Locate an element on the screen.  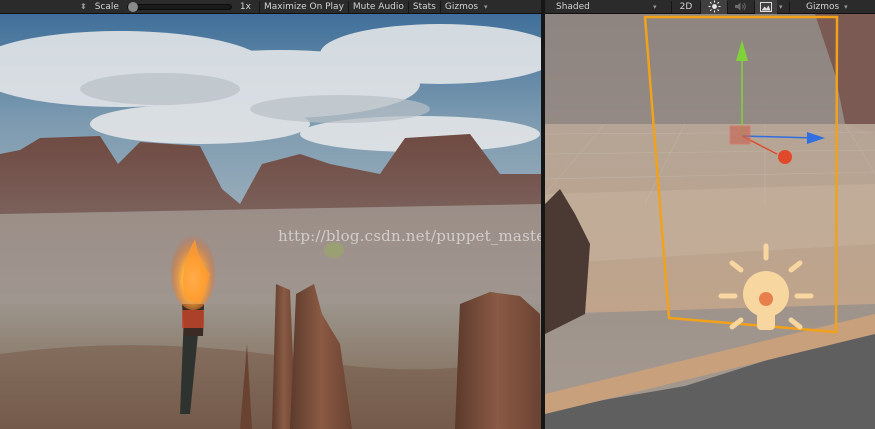
scale-control: ⬍ Scale 1x is located at coordinates (127, 6).